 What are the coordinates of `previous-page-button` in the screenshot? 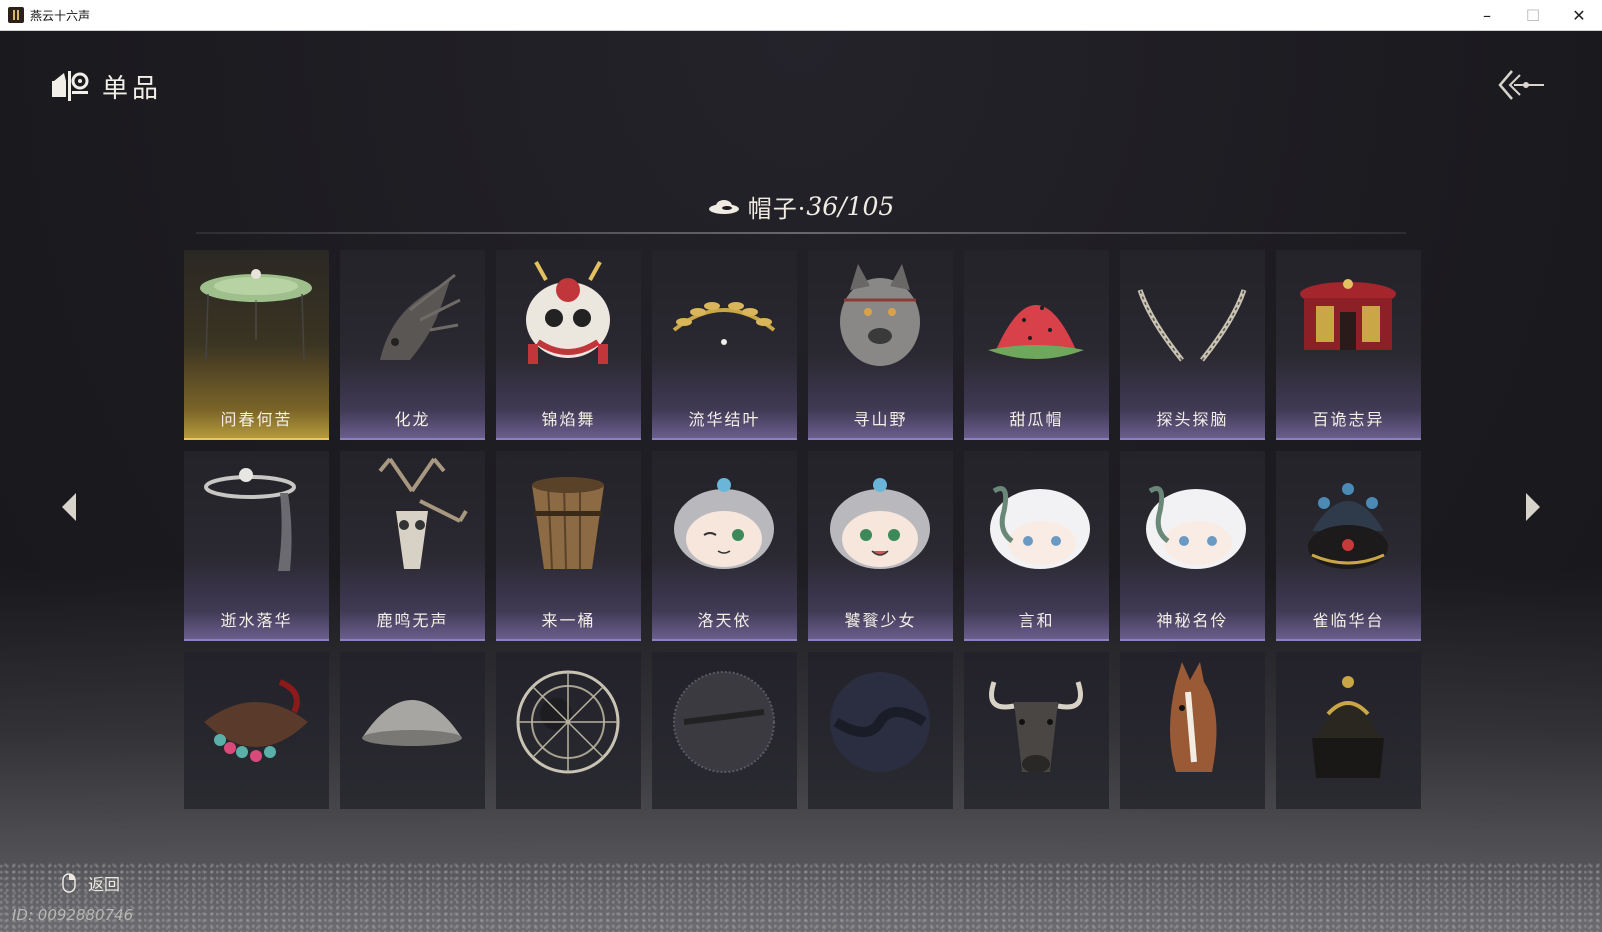 It's located at (70, 507).